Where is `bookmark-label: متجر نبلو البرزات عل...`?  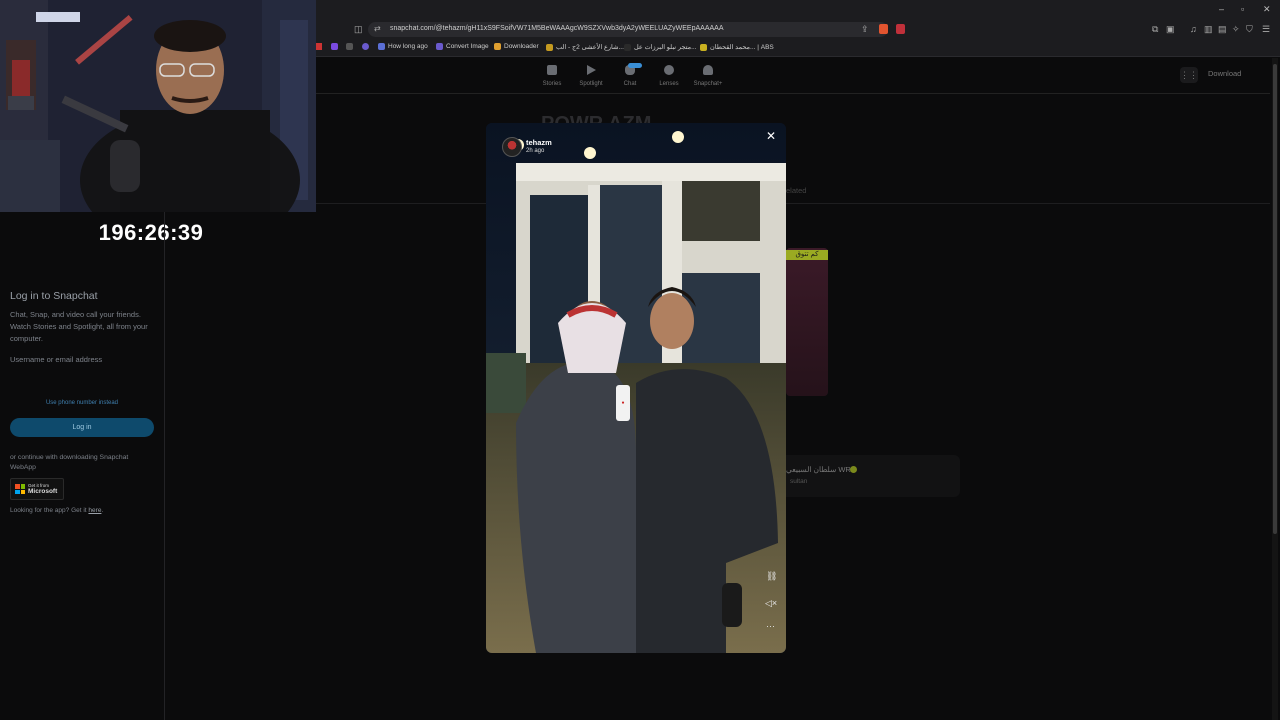
bookmark-label: متجر نبلو البرزات عل... is located at coordinates (665, 47).